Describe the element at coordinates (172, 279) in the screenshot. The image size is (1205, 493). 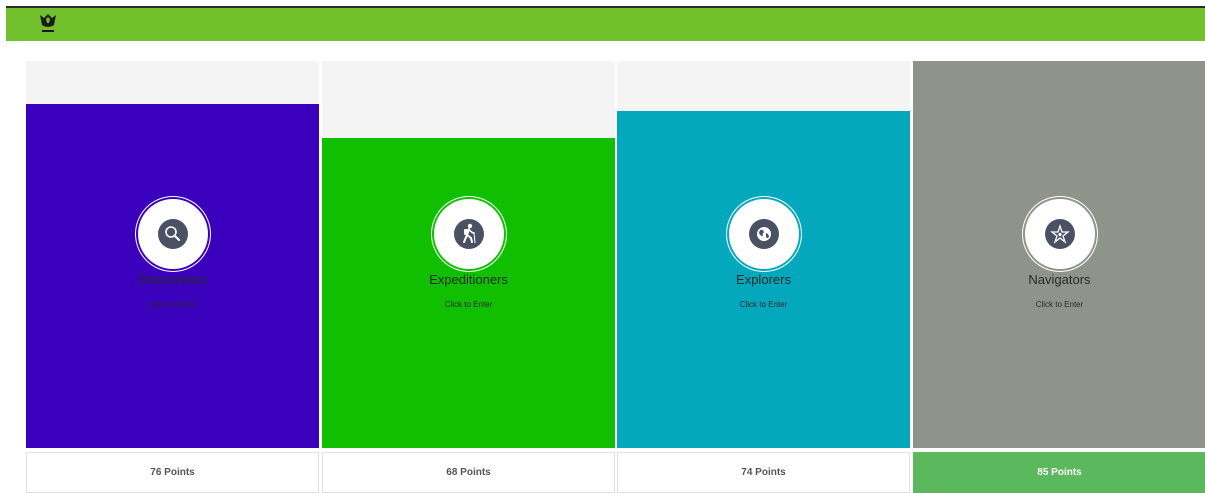
I see `team-name: Discoverers` at that location.